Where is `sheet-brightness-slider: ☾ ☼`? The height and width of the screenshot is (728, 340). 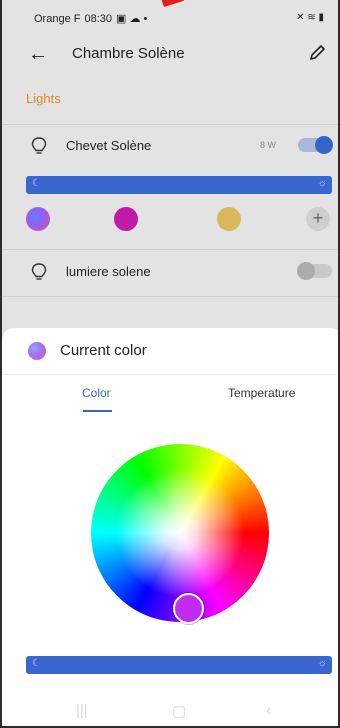 sheet-brightness-slider: ☾ ☼ is located at coordinates (179, 665).